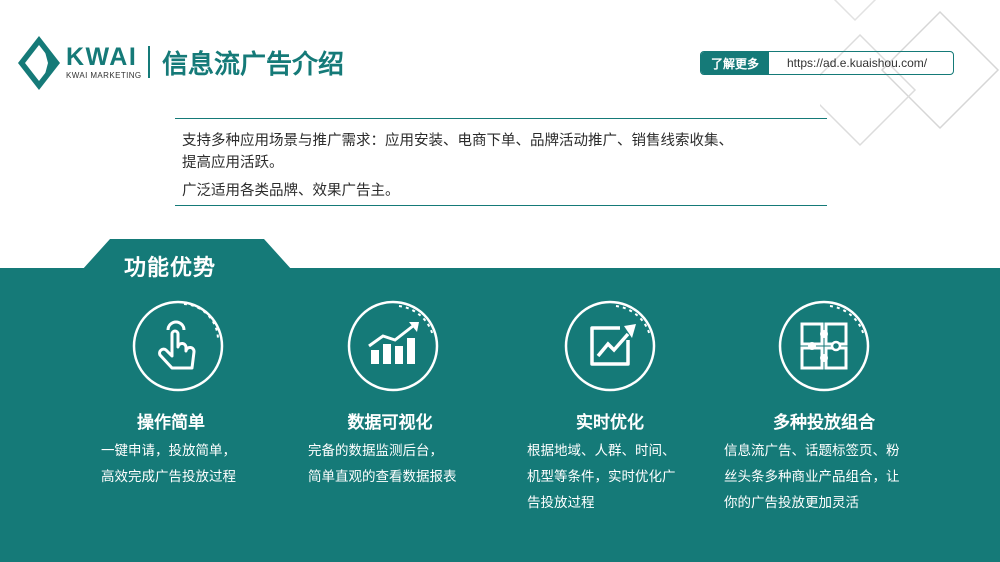 Image resolution: width=1000 pixels, height=562 pixels. What do you see at coordinates (291, 191) in the screenshot?
I see `intro-line-3: 广泛适用各类品牌、效果广告主。` at bounding box center [291, 191].